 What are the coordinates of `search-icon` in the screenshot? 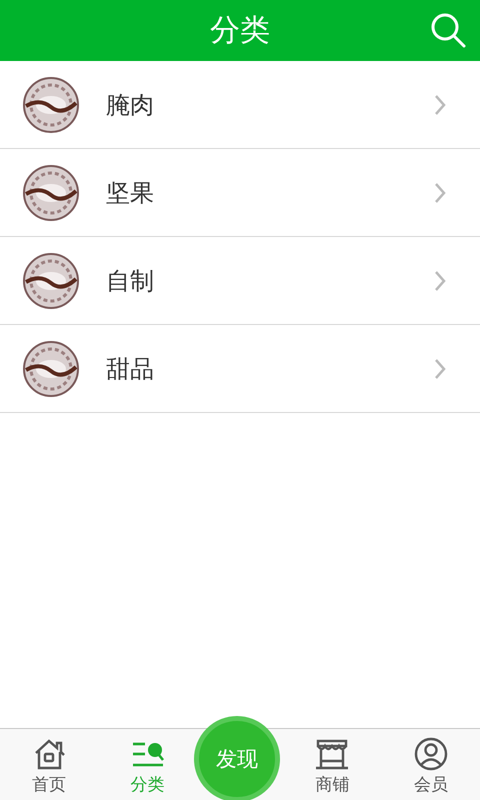 It's located at (448, 30).